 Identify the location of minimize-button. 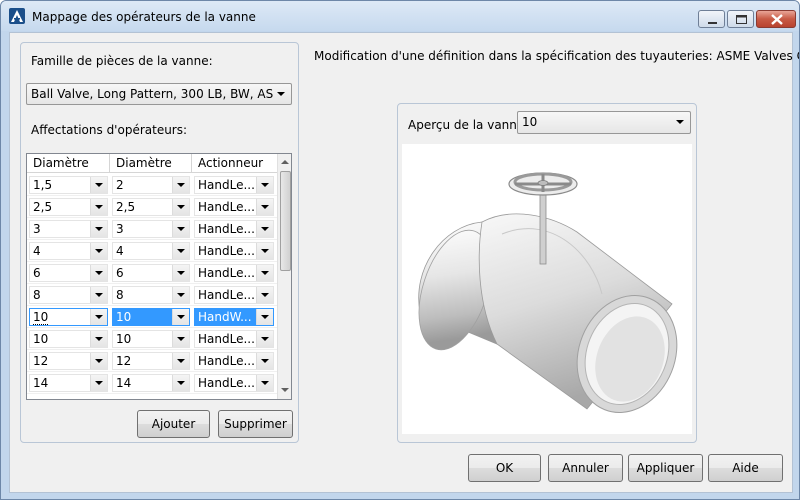
(711, 19).